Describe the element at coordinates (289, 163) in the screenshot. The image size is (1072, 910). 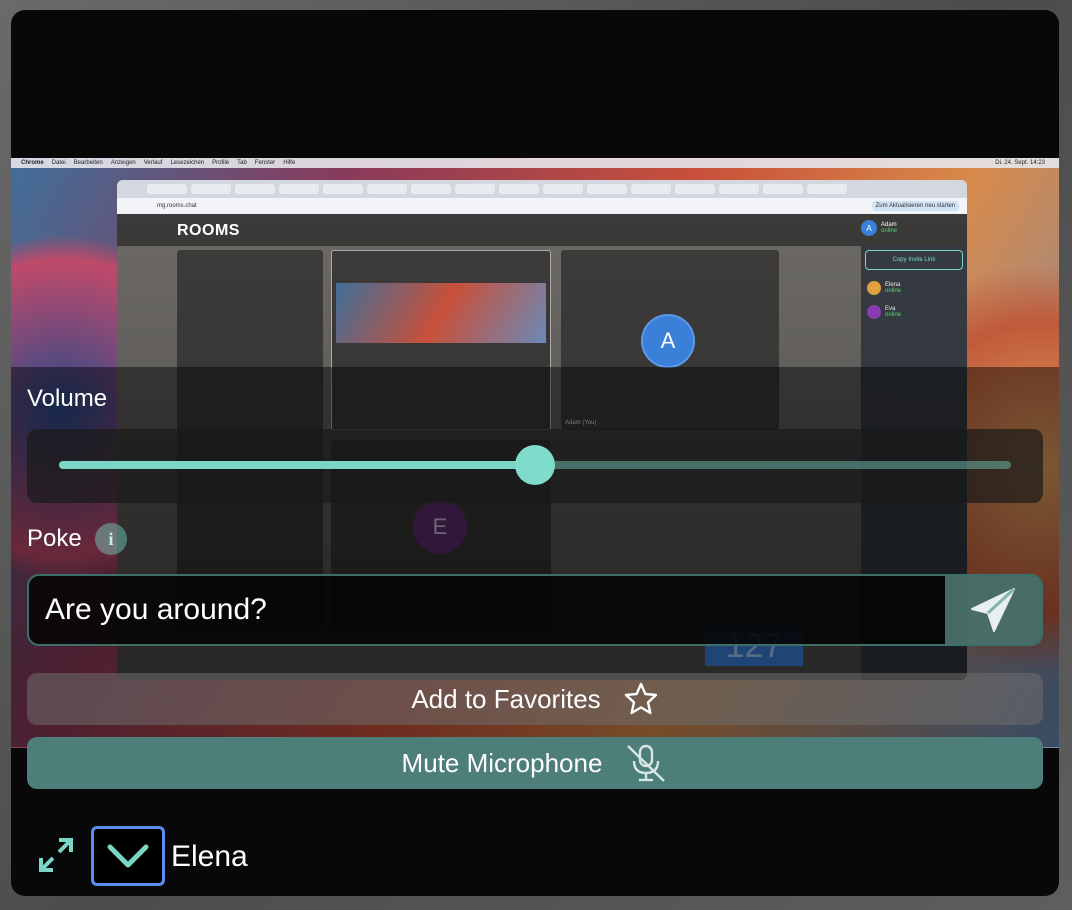
I see `menu-item: Hilfe` at that location.